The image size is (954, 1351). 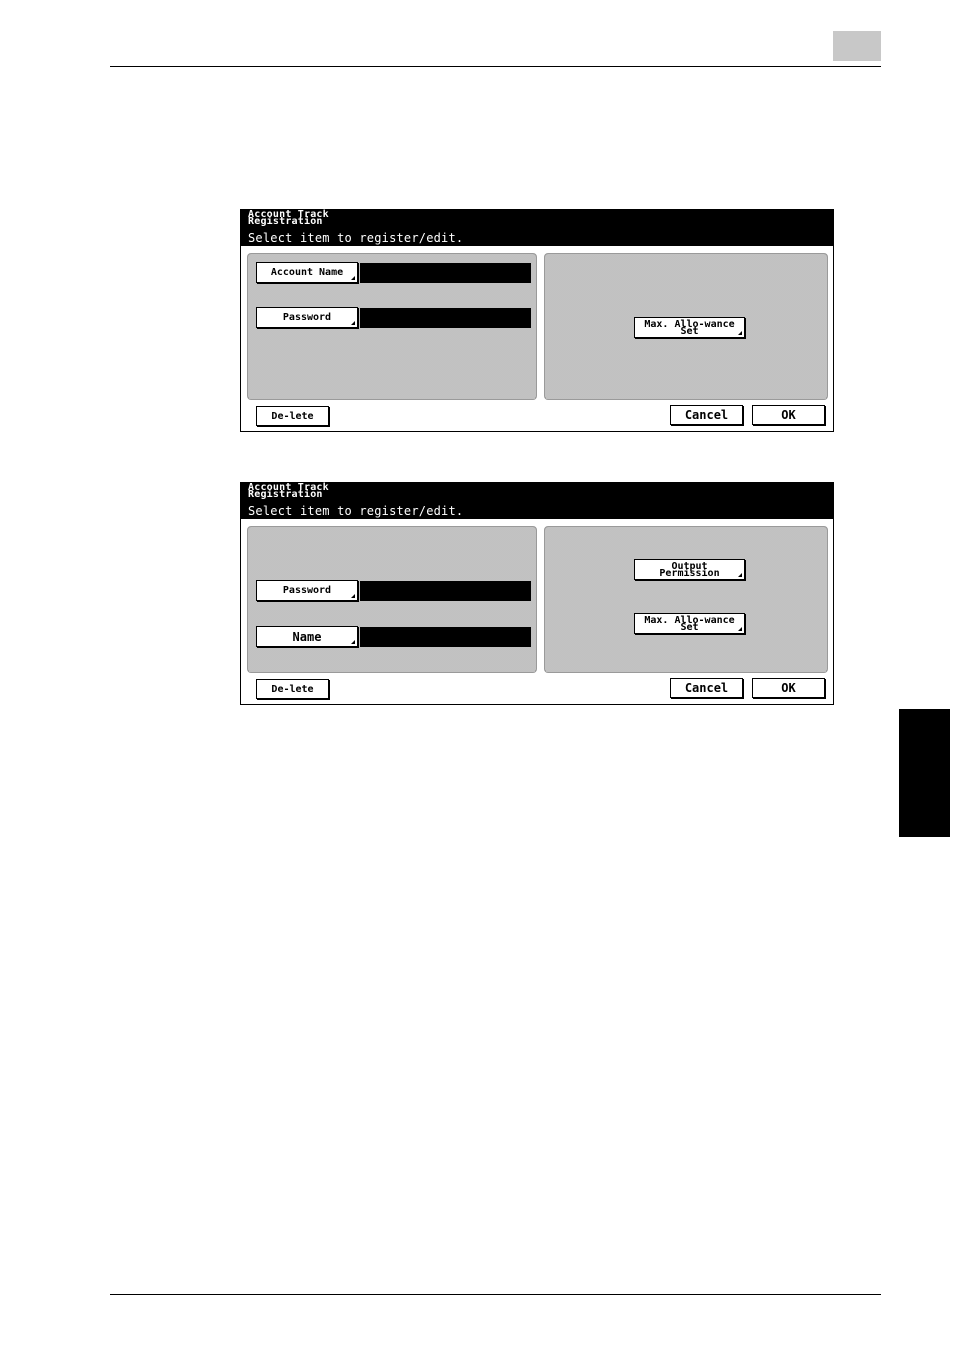 I want to click on header-rule, so click(x=495, y=66).